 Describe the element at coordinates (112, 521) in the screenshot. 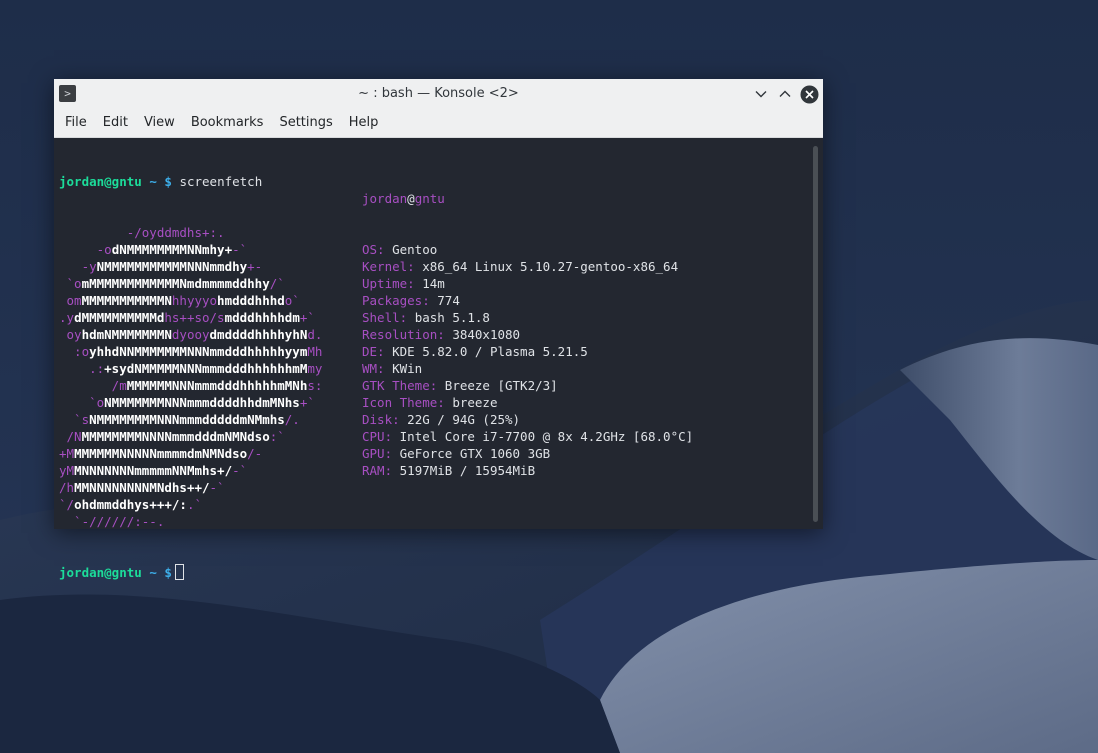

I see `logo-segment: `-//////:--.` at that location.